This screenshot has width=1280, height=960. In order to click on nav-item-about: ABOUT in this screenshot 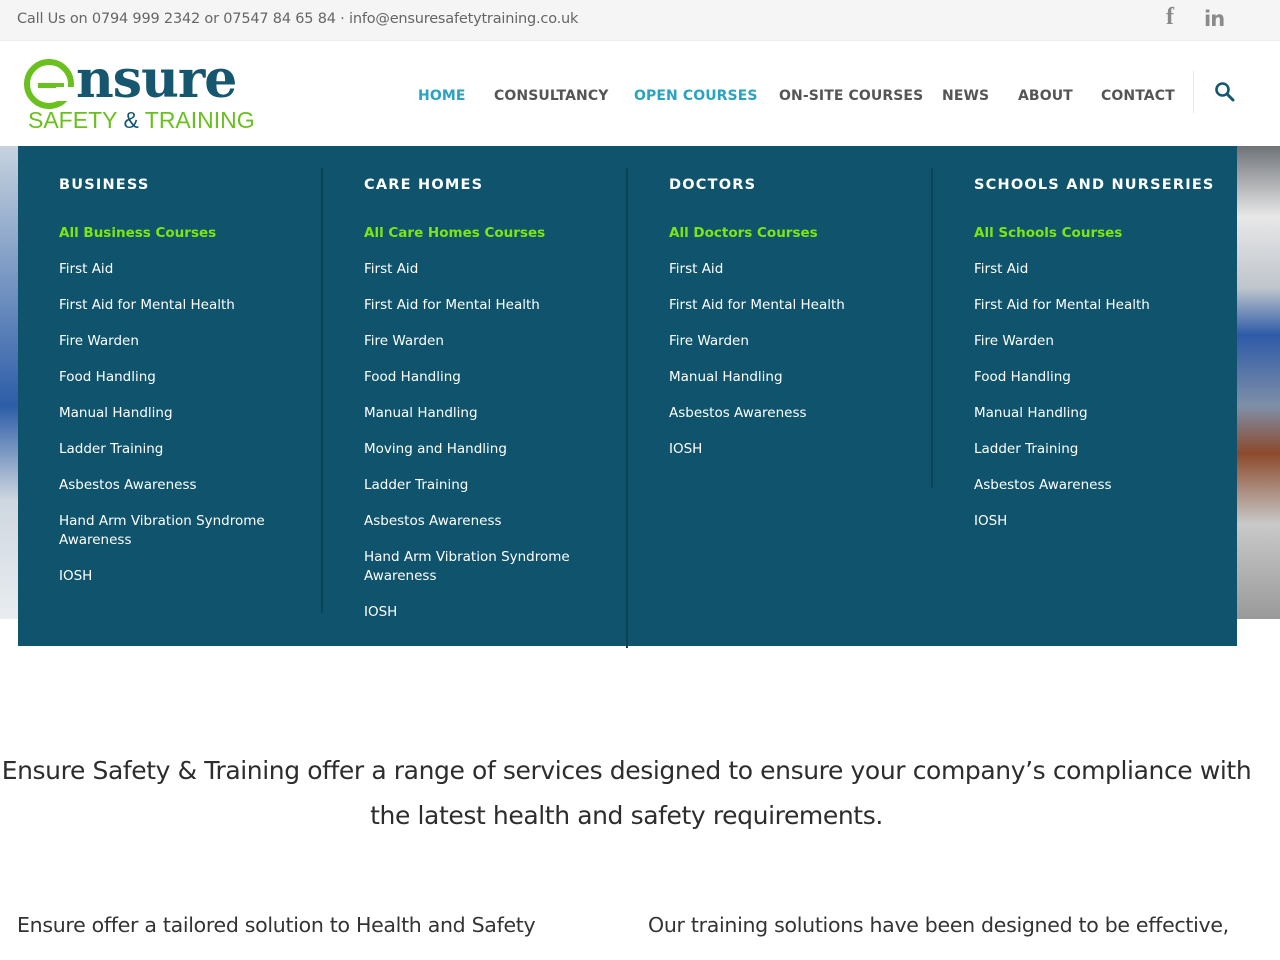, I will do `click(1045, 96)`.